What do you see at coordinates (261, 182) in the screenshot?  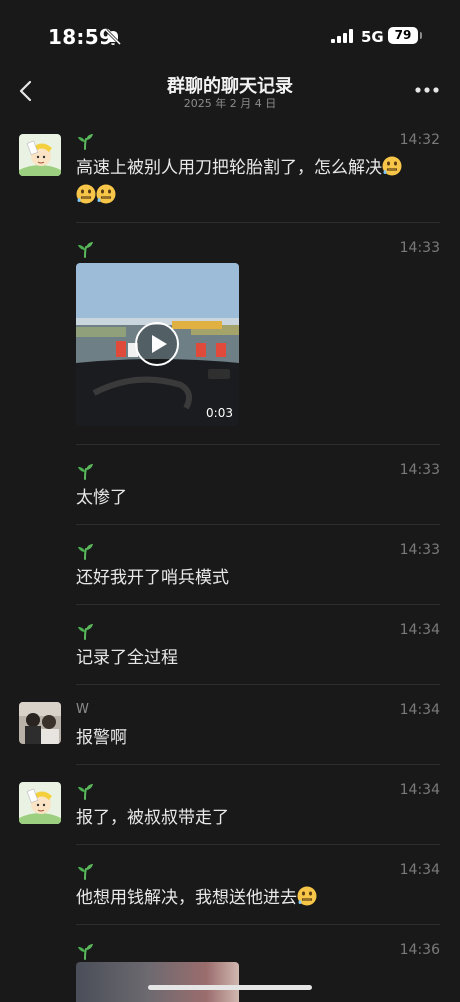 I see `message-text: 高速上被别人用刀把轮胎割了，怎么解决` at bounding box center [261, 182].